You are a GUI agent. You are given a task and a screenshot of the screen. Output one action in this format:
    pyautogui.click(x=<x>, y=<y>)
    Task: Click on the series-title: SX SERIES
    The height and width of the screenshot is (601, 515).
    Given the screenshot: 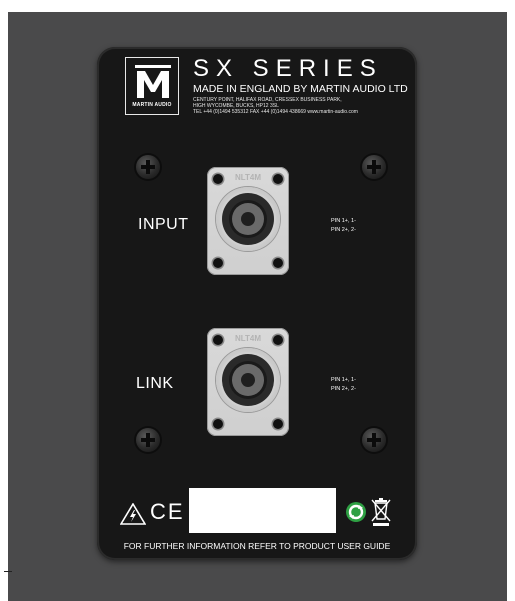 What is the action you would take?
    pyautogui.click(x=288, y=68)
    